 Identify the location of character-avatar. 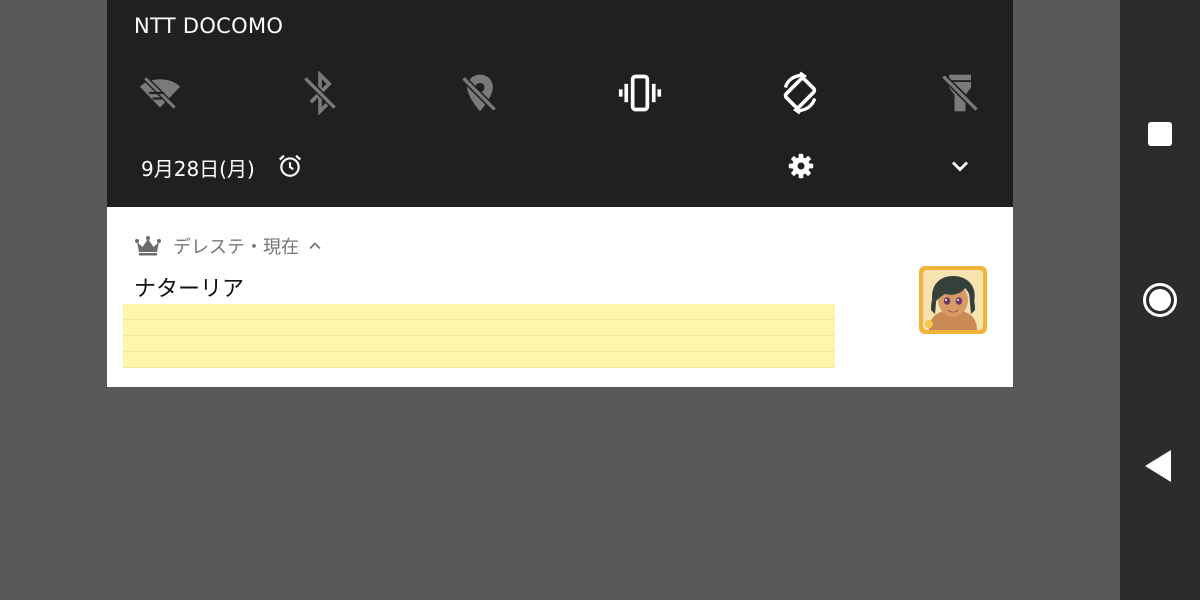
(953, 300).